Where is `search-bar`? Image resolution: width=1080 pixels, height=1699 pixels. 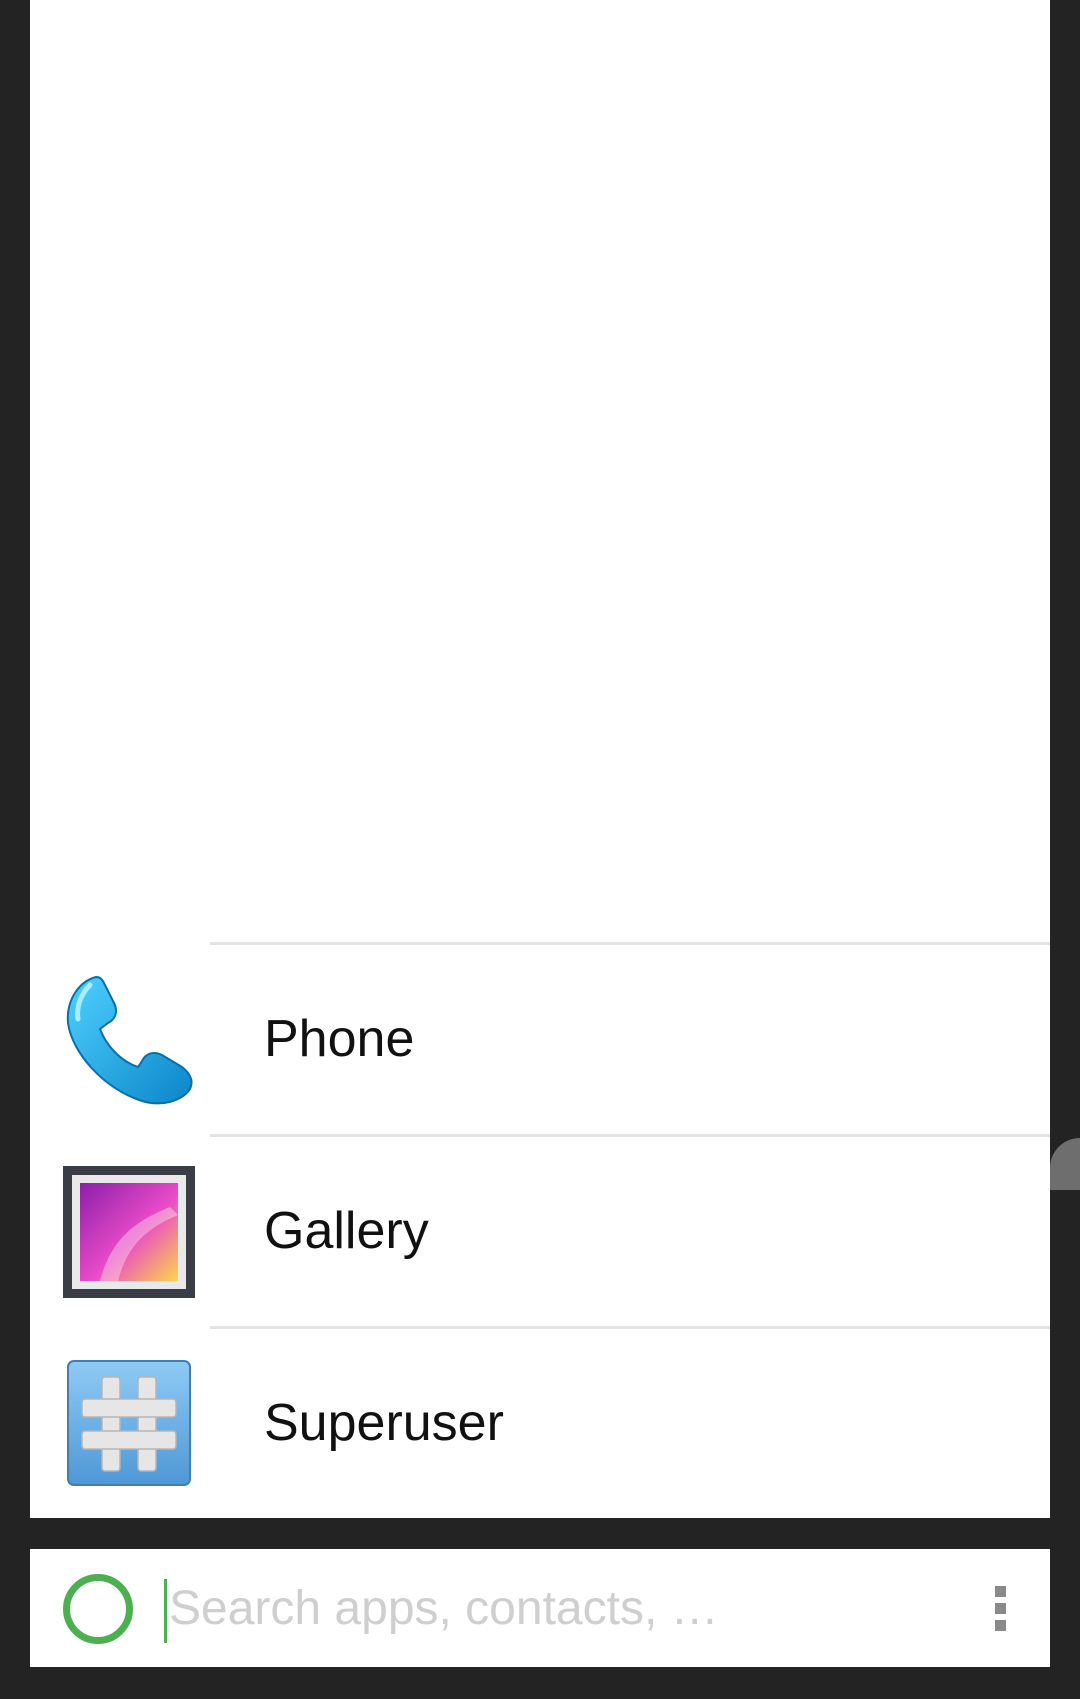
search-bar is located at coordinates (540, 1608).